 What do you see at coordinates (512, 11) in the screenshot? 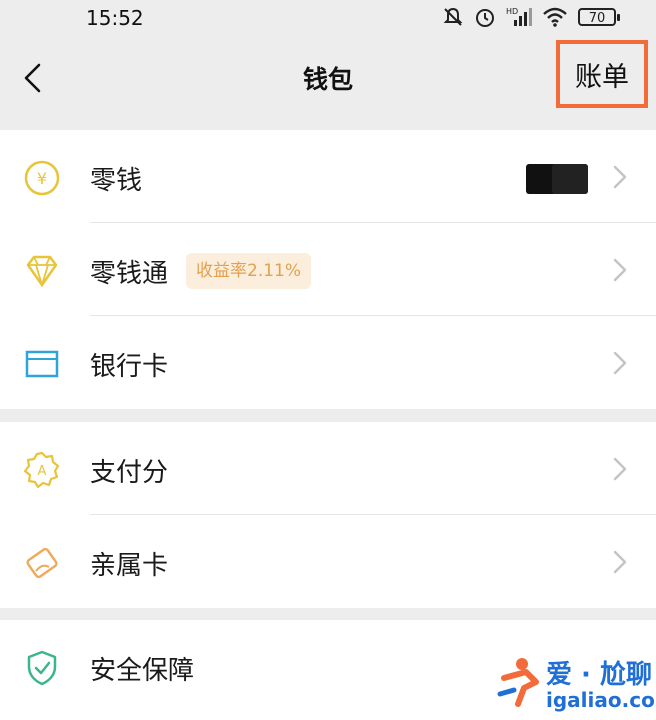
I see `svg-text: HD` at bounding box center [512, 11].